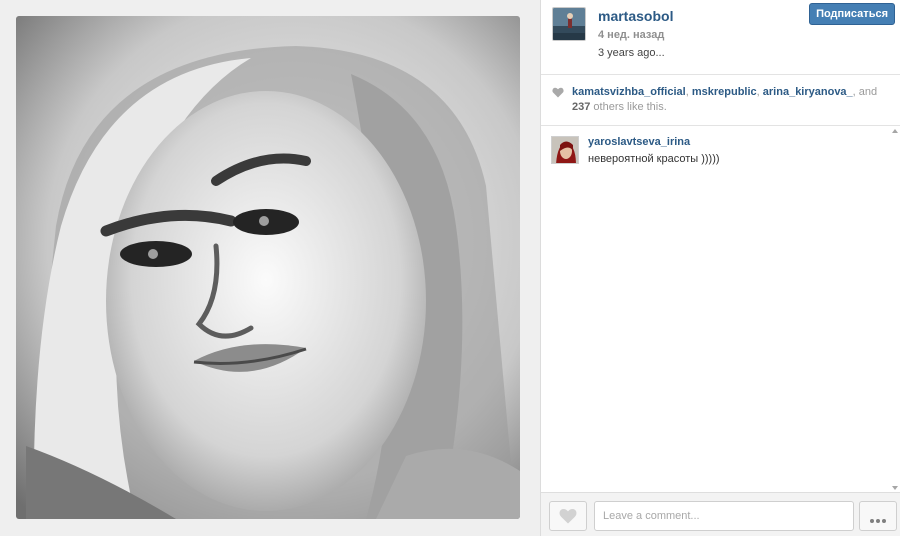 This screenshot has height=536, width=900. What do you see at coordinates (724, 92) in the screenshot?
I see `liker-link: mskrepublic` at bounding box center [724, 92].